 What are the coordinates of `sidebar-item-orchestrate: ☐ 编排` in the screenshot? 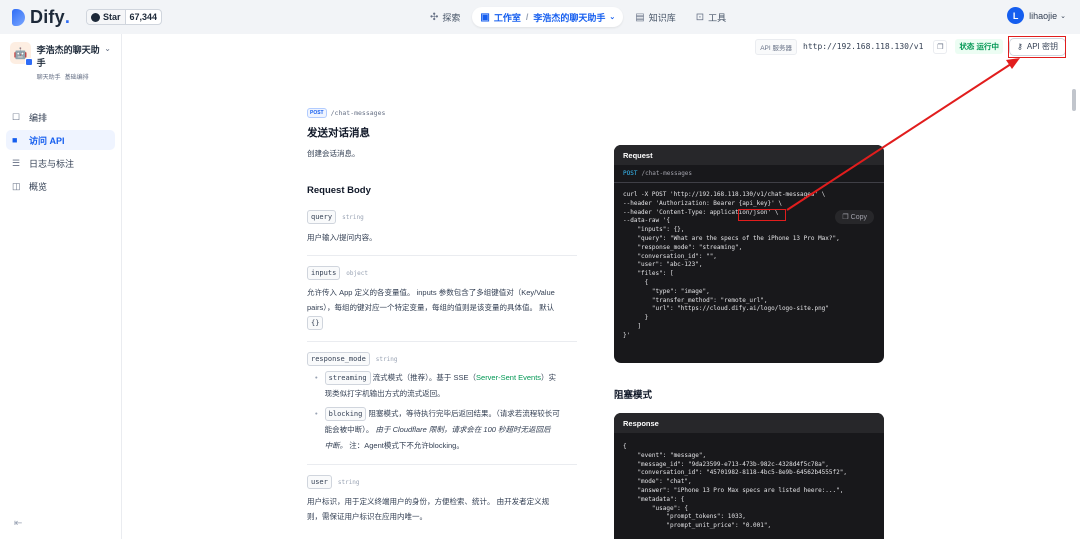 It's located at (60, 117).